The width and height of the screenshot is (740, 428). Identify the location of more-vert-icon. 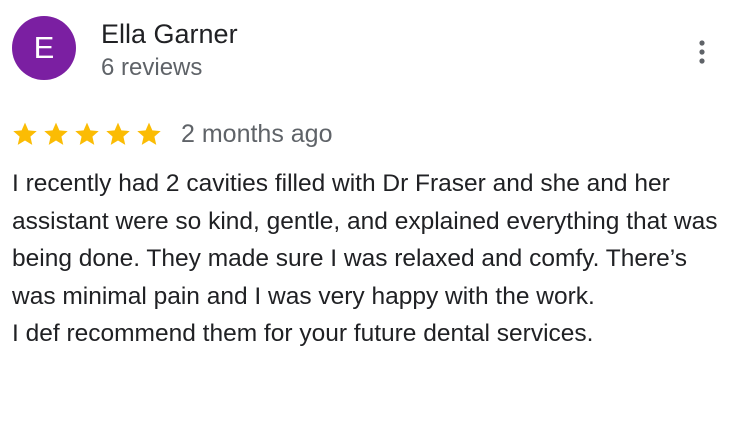
(702, 52).